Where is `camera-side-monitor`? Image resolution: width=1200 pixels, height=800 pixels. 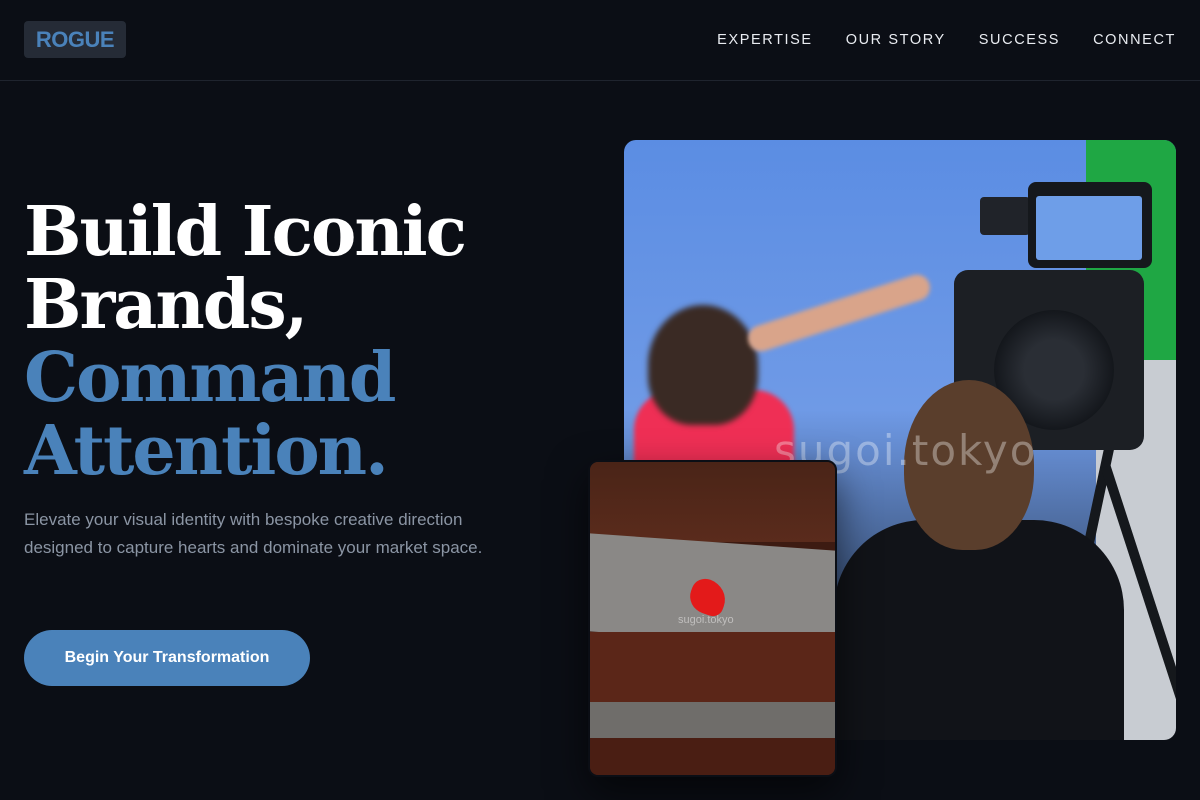
camera-side-monitor is located at coordinates (1005, 216).